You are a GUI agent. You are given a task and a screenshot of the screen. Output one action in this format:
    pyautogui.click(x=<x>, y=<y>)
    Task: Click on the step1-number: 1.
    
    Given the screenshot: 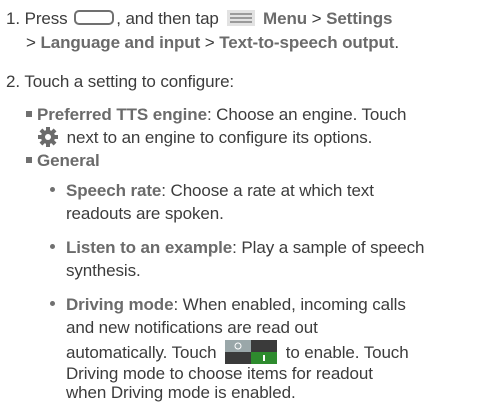 What is the action you would take?
    pyautogui.click(x=13, y=18)
    